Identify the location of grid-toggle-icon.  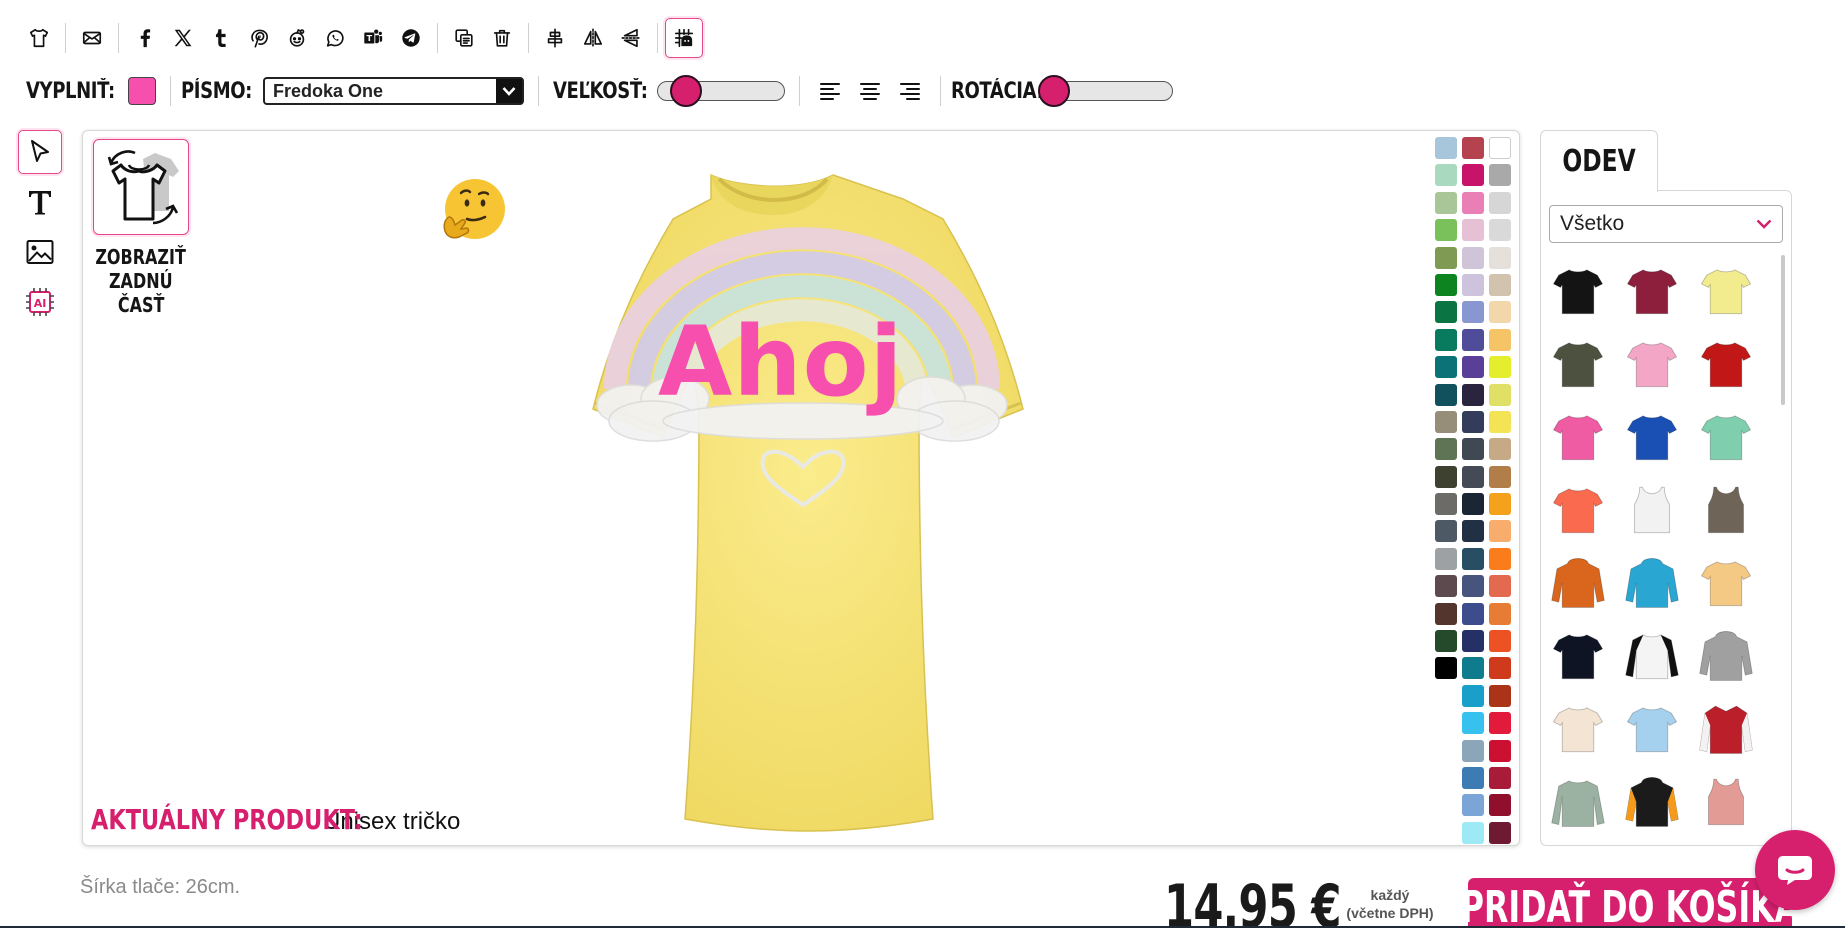
(684, 38).